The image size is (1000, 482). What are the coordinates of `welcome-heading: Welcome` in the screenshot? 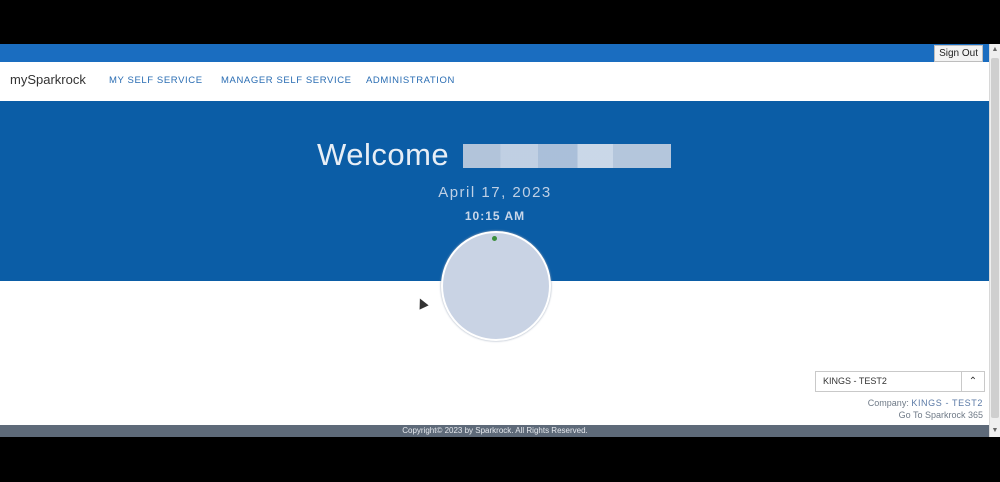 It's located at (383, 154).